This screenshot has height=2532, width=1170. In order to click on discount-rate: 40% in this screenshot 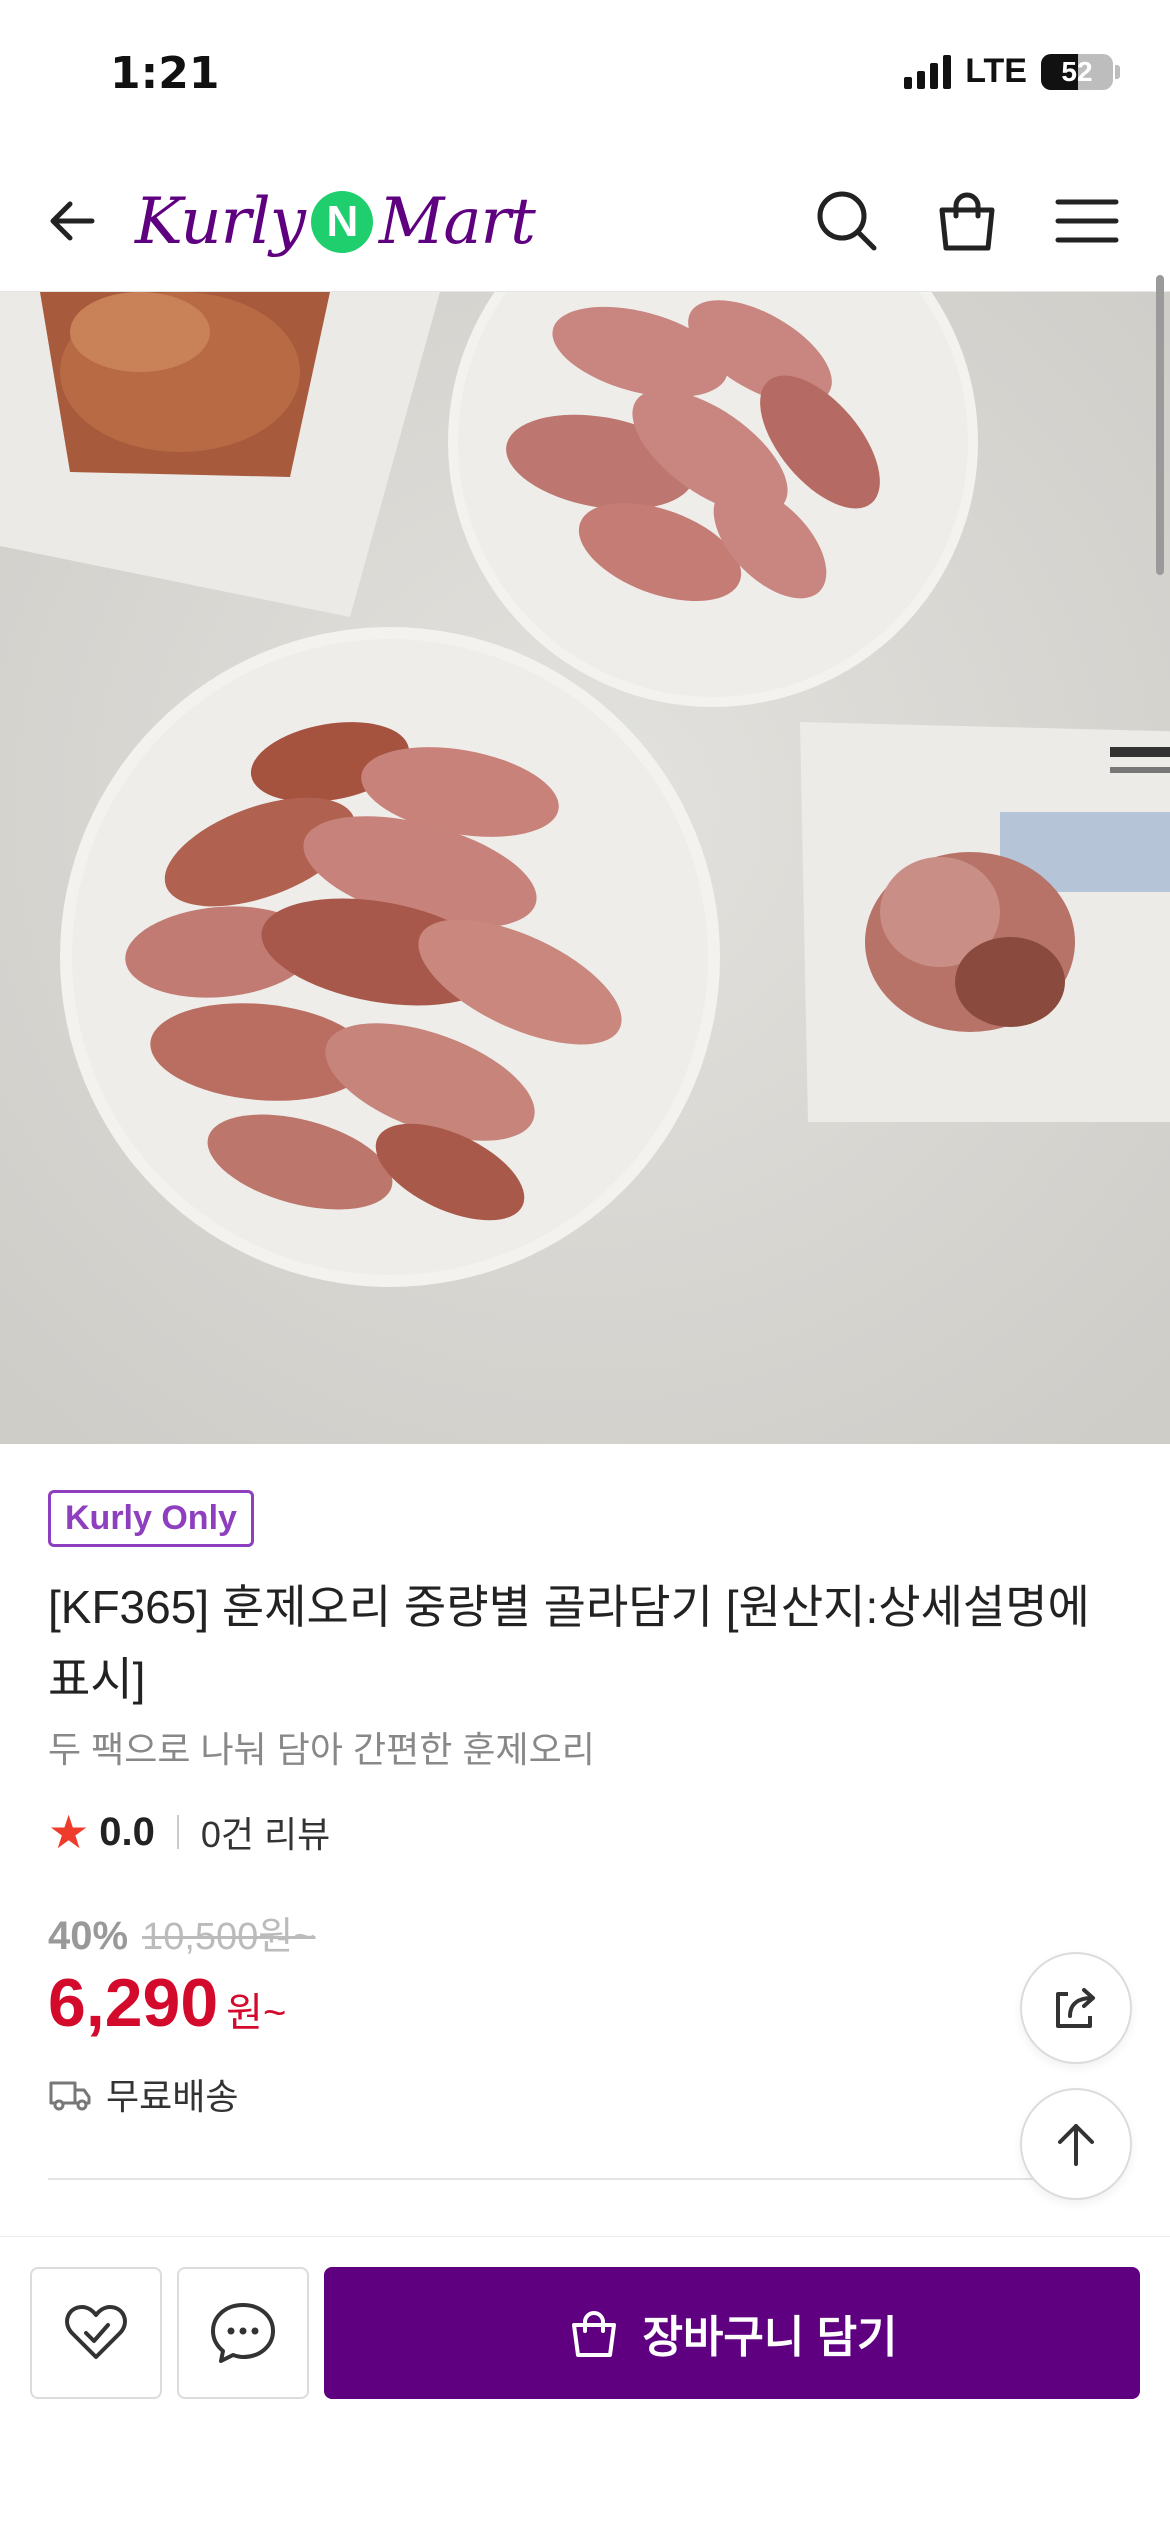, I will do `click(88, 1936)`.